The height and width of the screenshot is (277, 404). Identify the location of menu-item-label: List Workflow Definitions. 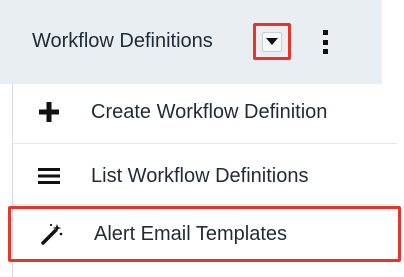
(200, 175).